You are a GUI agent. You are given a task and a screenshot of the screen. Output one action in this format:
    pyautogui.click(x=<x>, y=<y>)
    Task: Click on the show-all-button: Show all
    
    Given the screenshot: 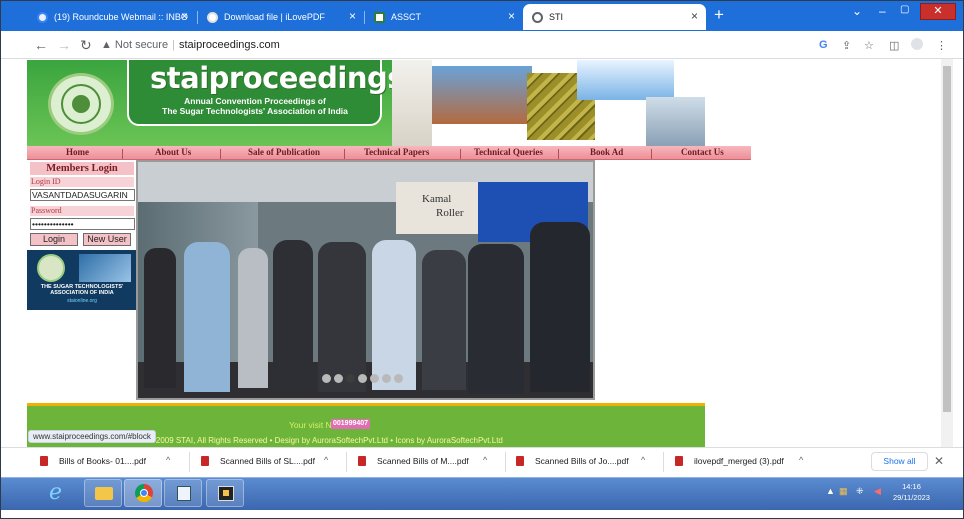 What is the action you would take?
    pyautogui.click(x=899, y=461)
    